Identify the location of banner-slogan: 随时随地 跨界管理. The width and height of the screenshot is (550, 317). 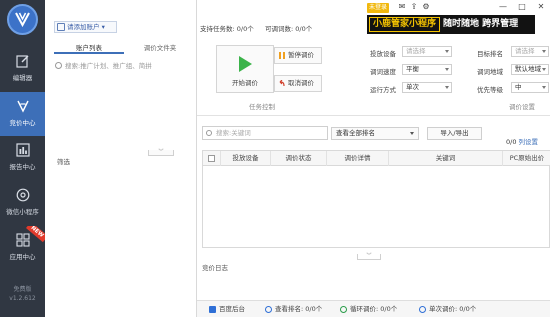
(481, 24).